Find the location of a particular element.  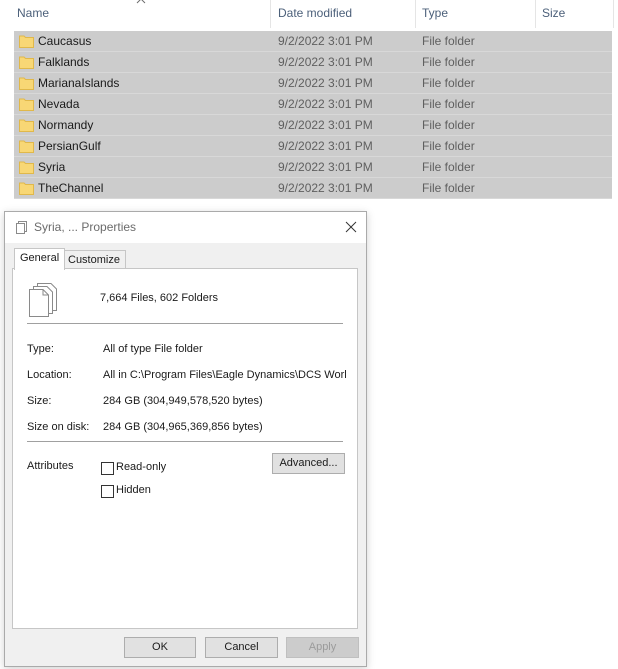

readonly-checkbox is located at coordinates (107, 468).